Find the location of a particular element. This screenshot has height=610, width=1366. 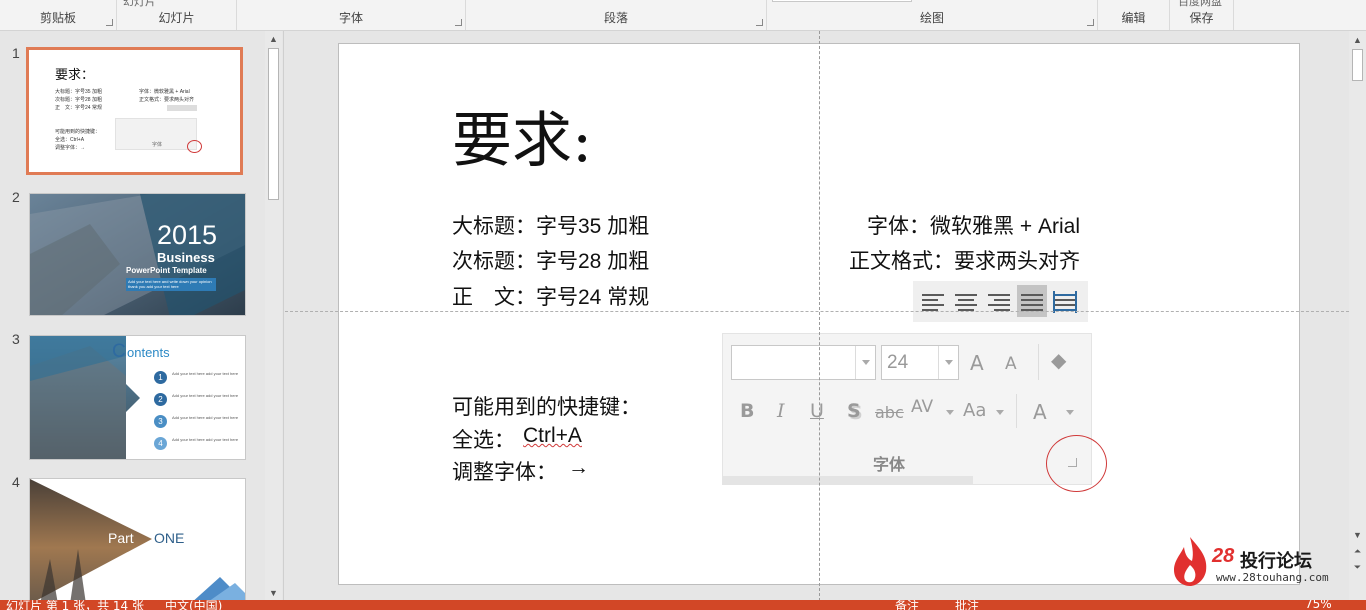

align-justify-icon is located at coordinates (1032, 301).